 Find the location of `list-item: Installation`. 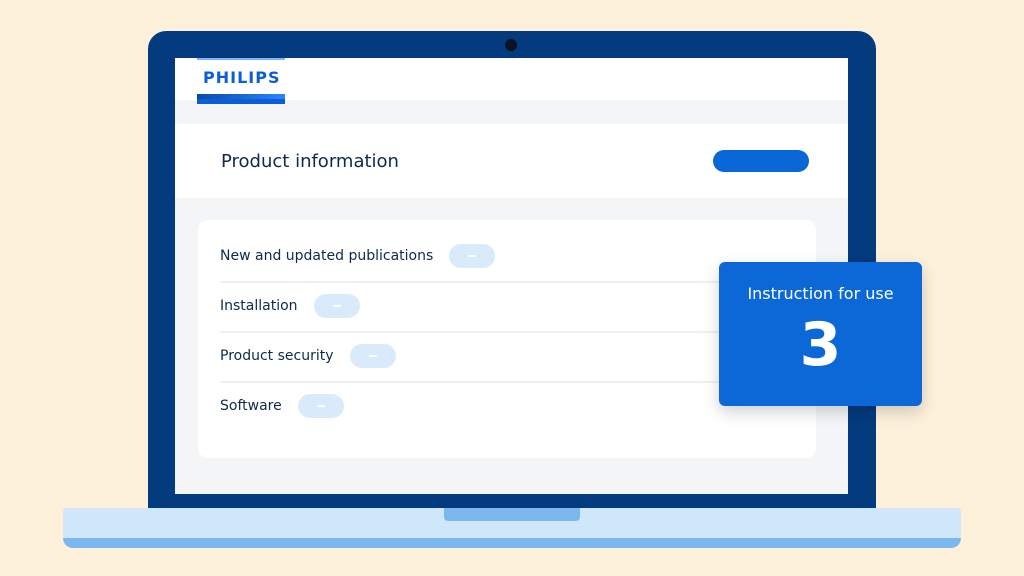

list-item: Installation is located at coordinates (500, 306).